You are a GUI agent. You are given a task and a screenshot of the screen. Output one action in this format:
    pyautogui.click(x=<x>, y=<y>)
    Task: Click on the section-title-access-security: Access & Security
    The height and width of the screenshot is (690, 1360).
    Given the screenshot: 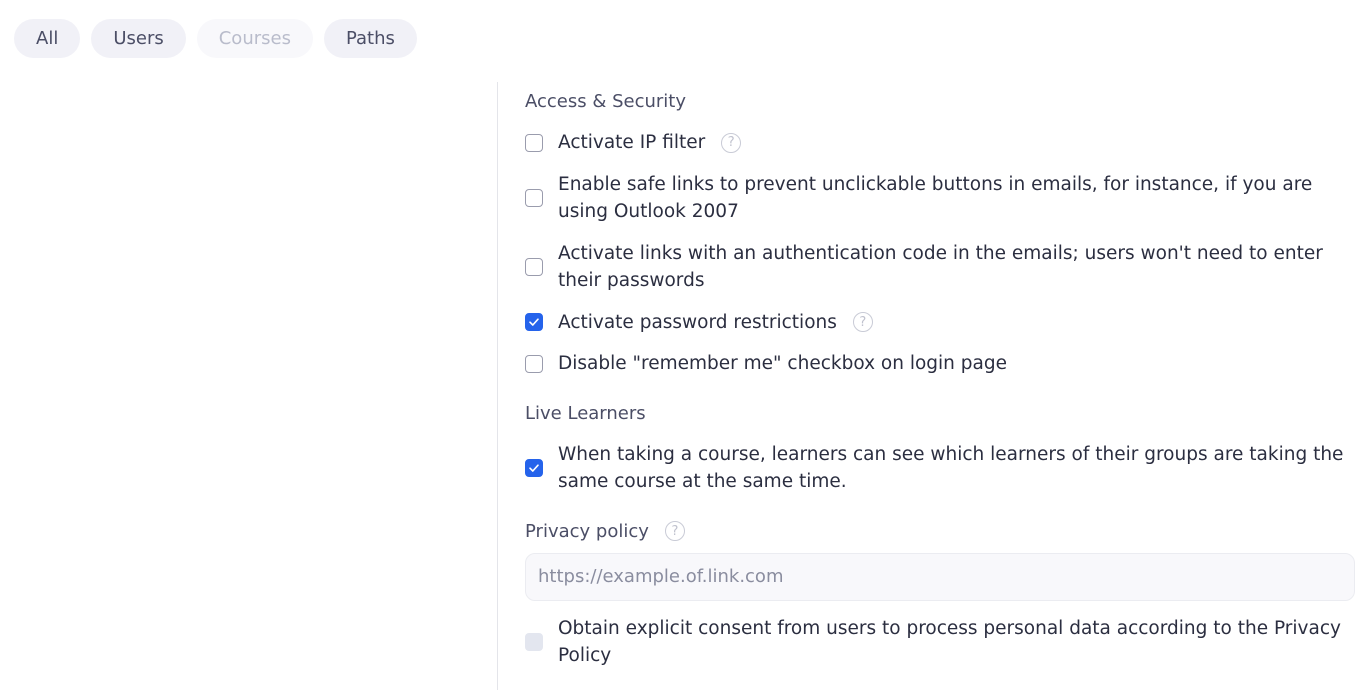 What is the action you would take?
    pyautogui.click(x=606, y=101)
    